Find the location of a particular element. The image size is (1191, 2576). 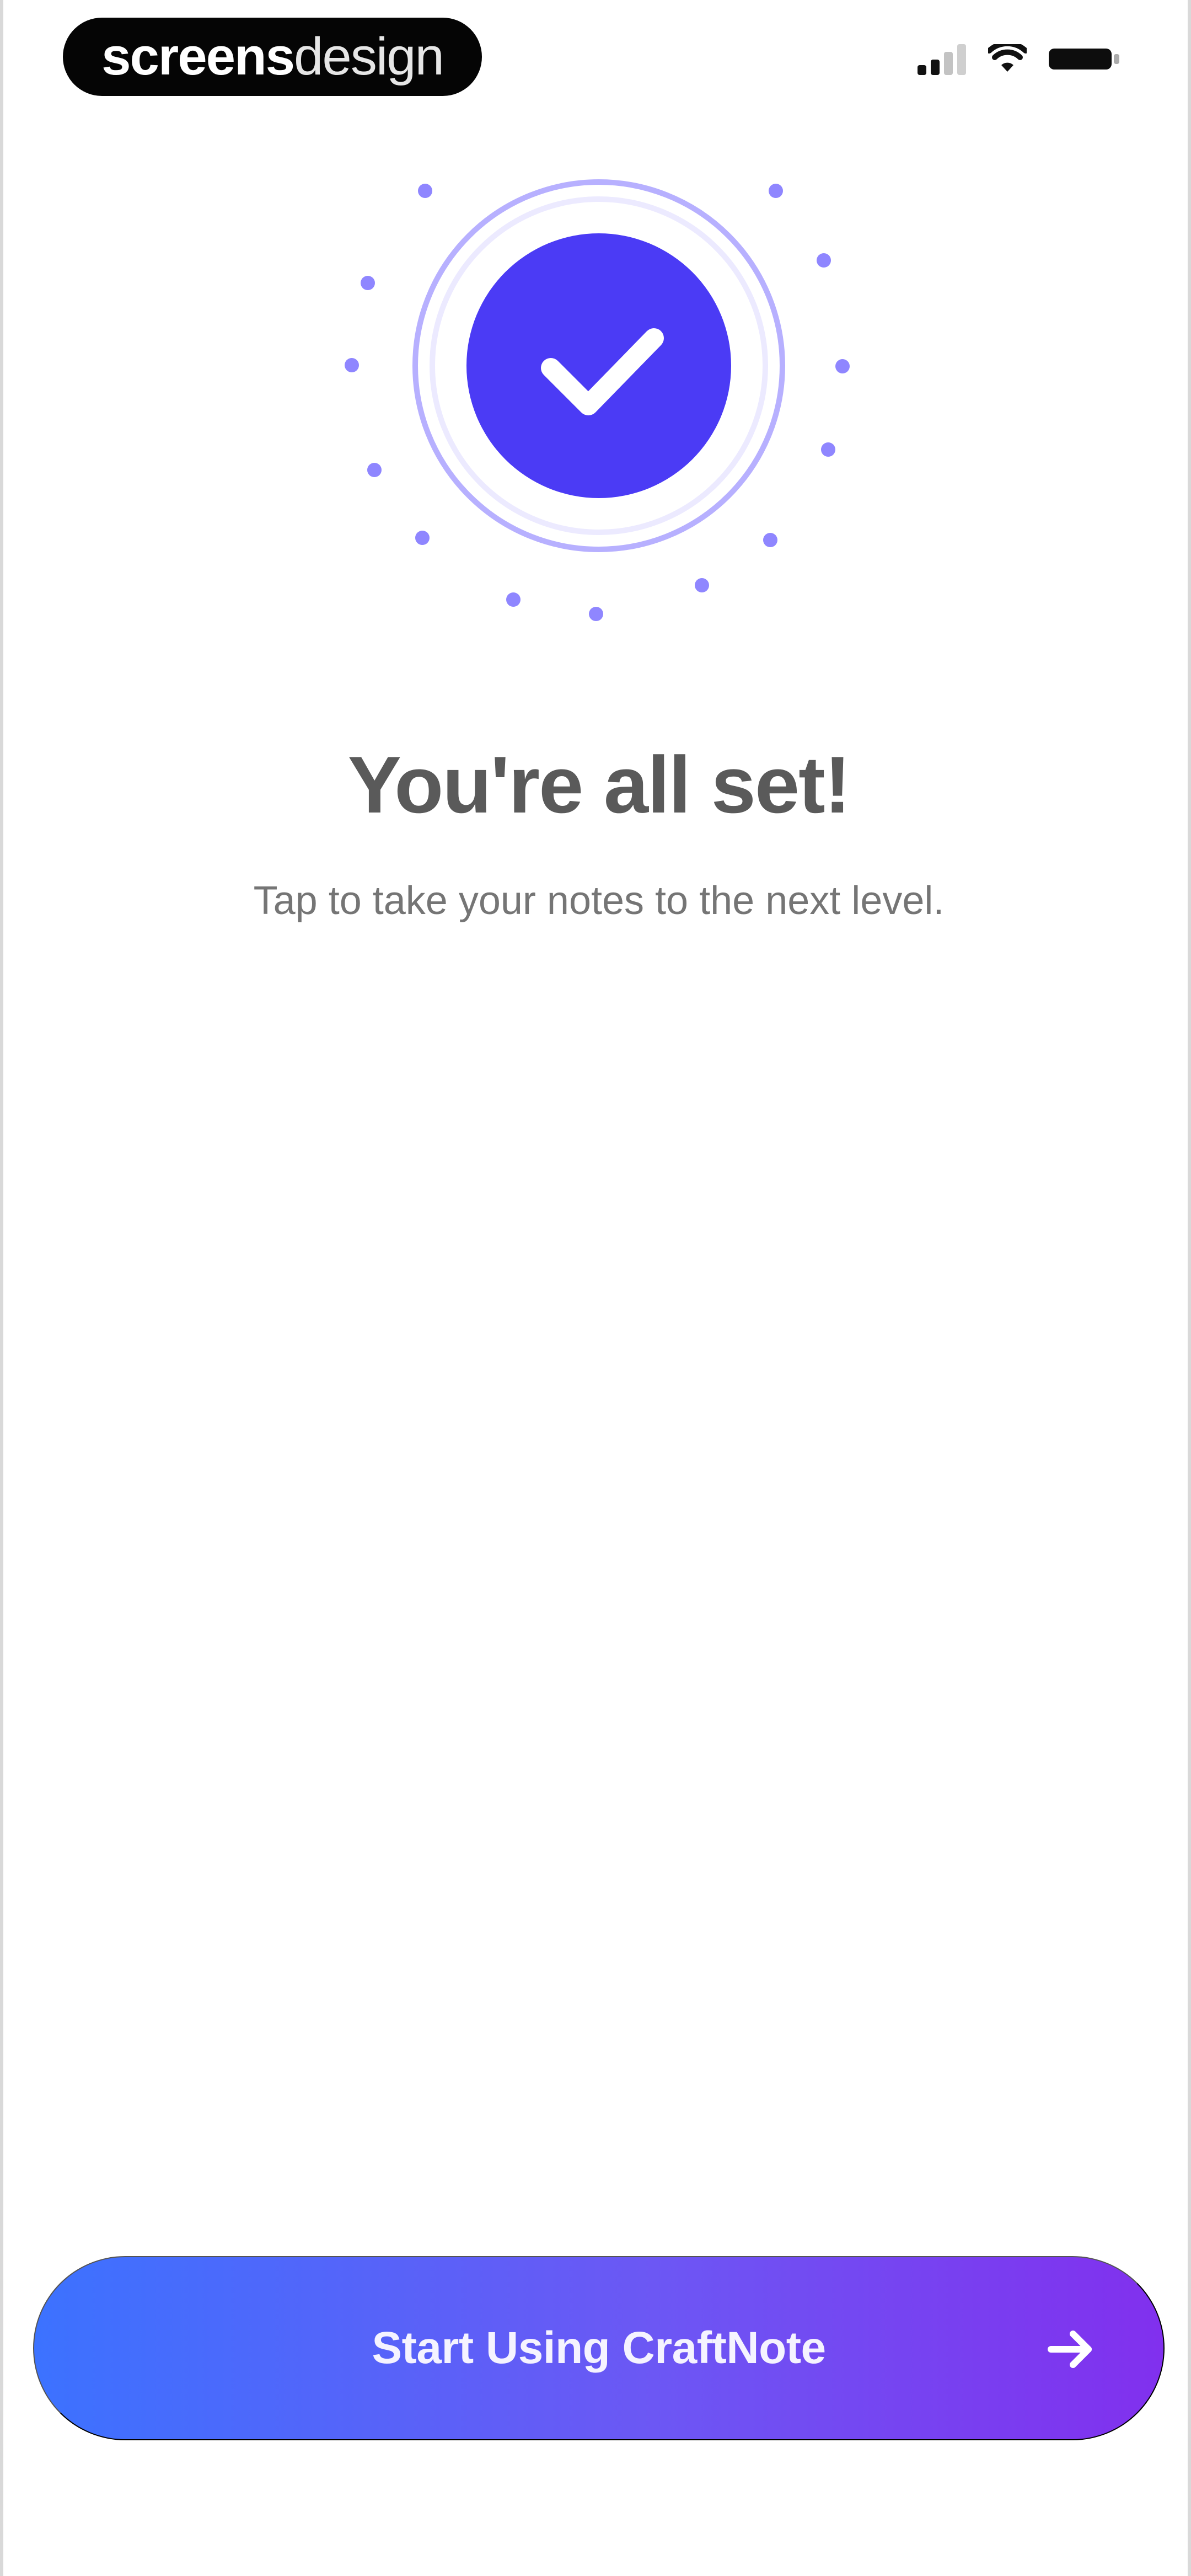

status-icons is located at coordinates (1020, 59).